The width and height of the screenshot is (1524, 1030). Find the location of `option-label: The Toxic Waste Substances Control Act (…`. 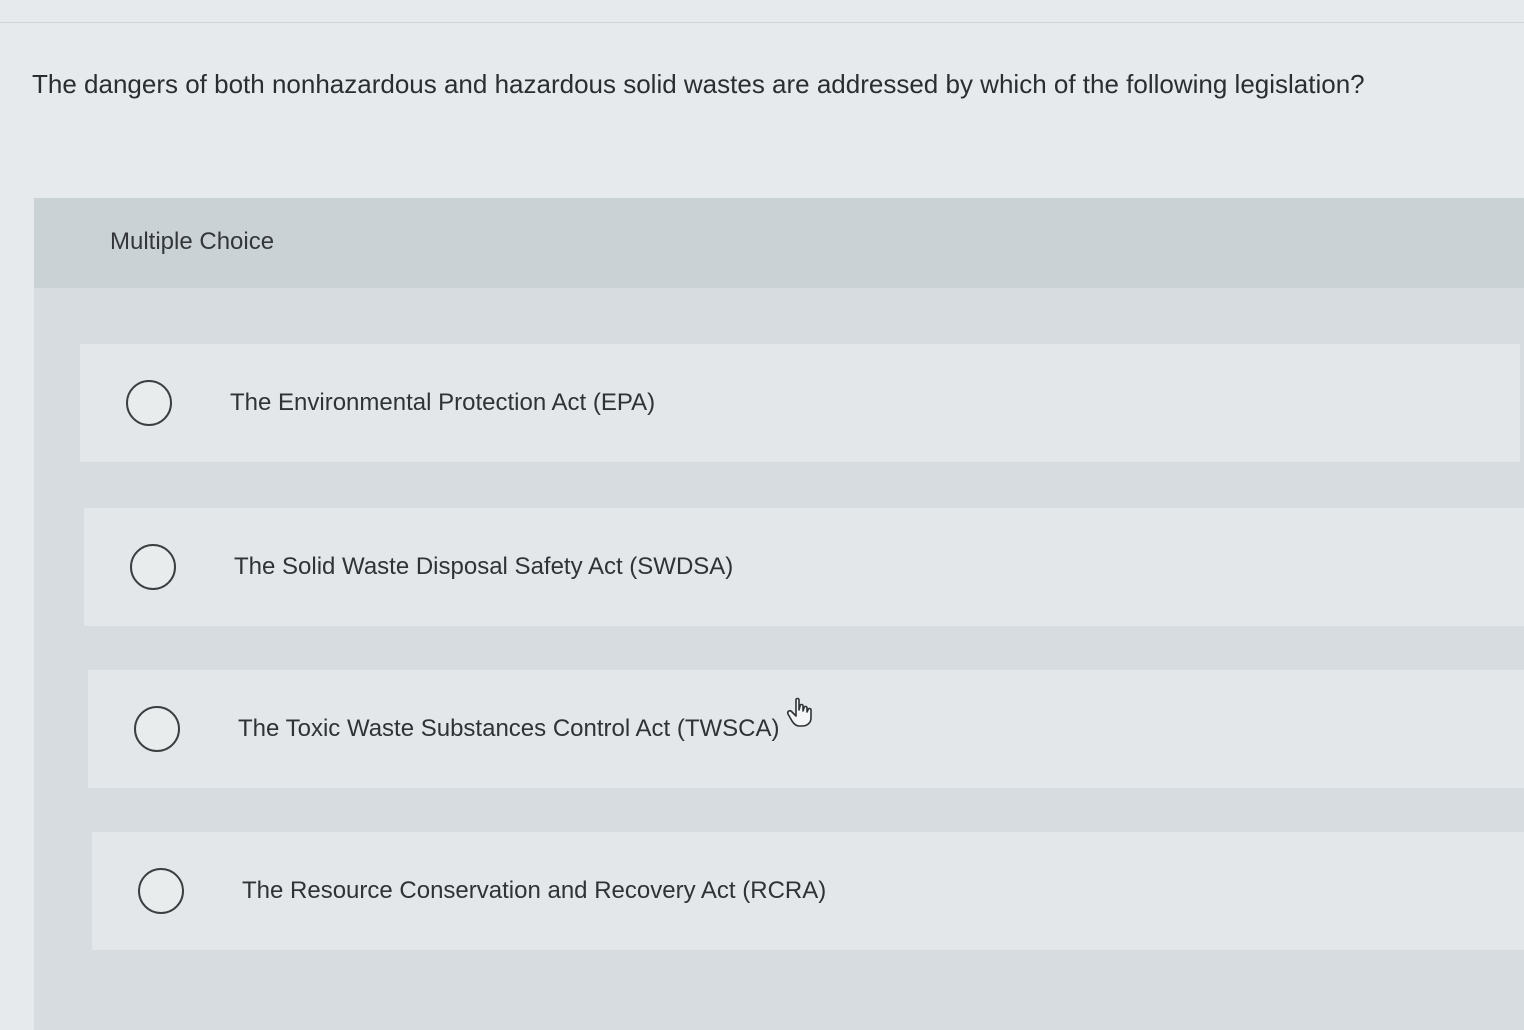

option-label: The Toxic Waste Substances Control Act (… is located at coordinates (509, 728).